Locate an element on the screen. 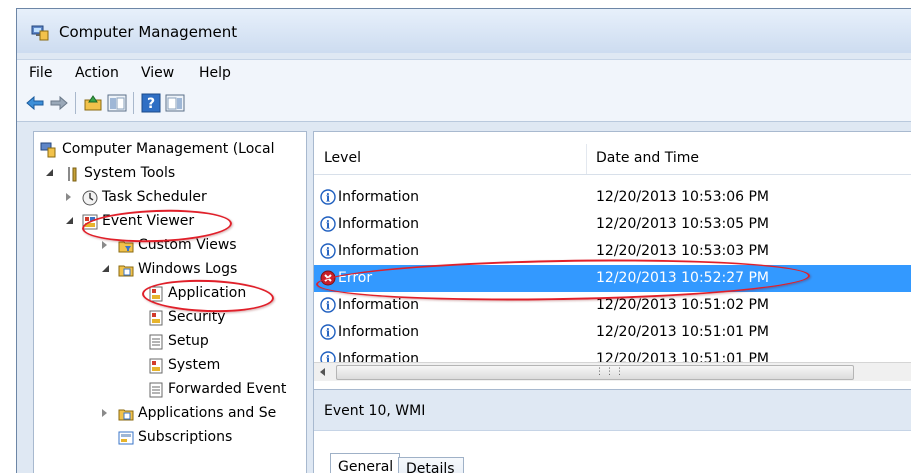 The height and width of the screenshot is (473, 911). menu-action: Action is located at coordinates (97, 73).